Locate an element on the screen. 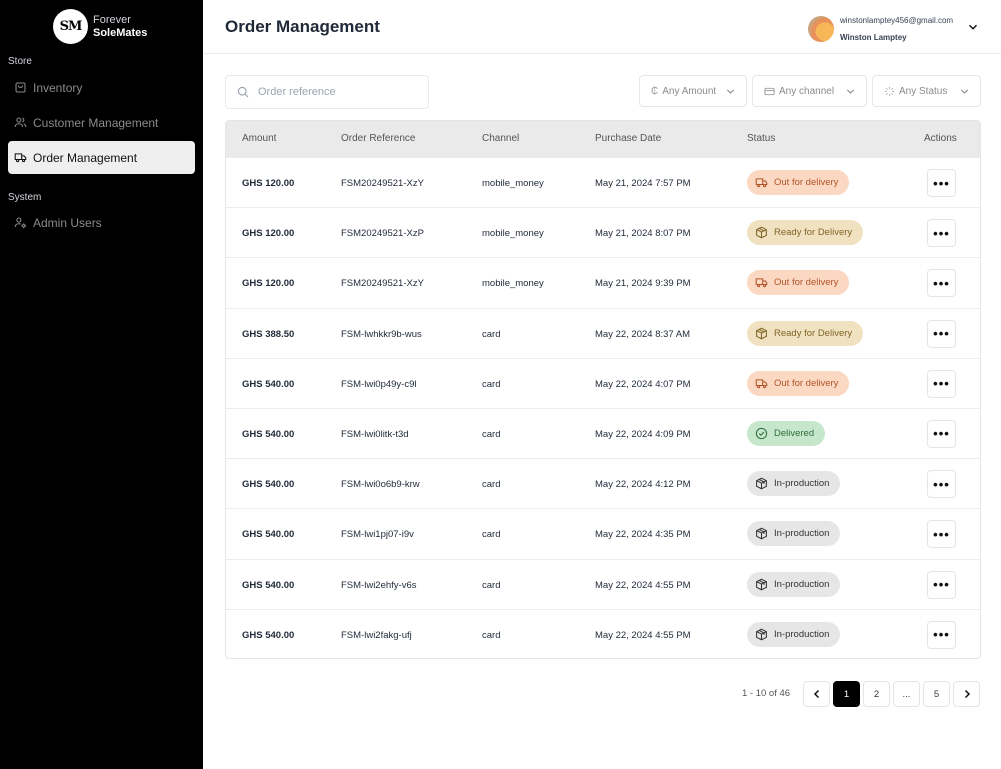 This screenshot has height=769, width=1001. cell-purchase-date: May 22, 2024 4:55 PM is located at coordinates (643, 635).